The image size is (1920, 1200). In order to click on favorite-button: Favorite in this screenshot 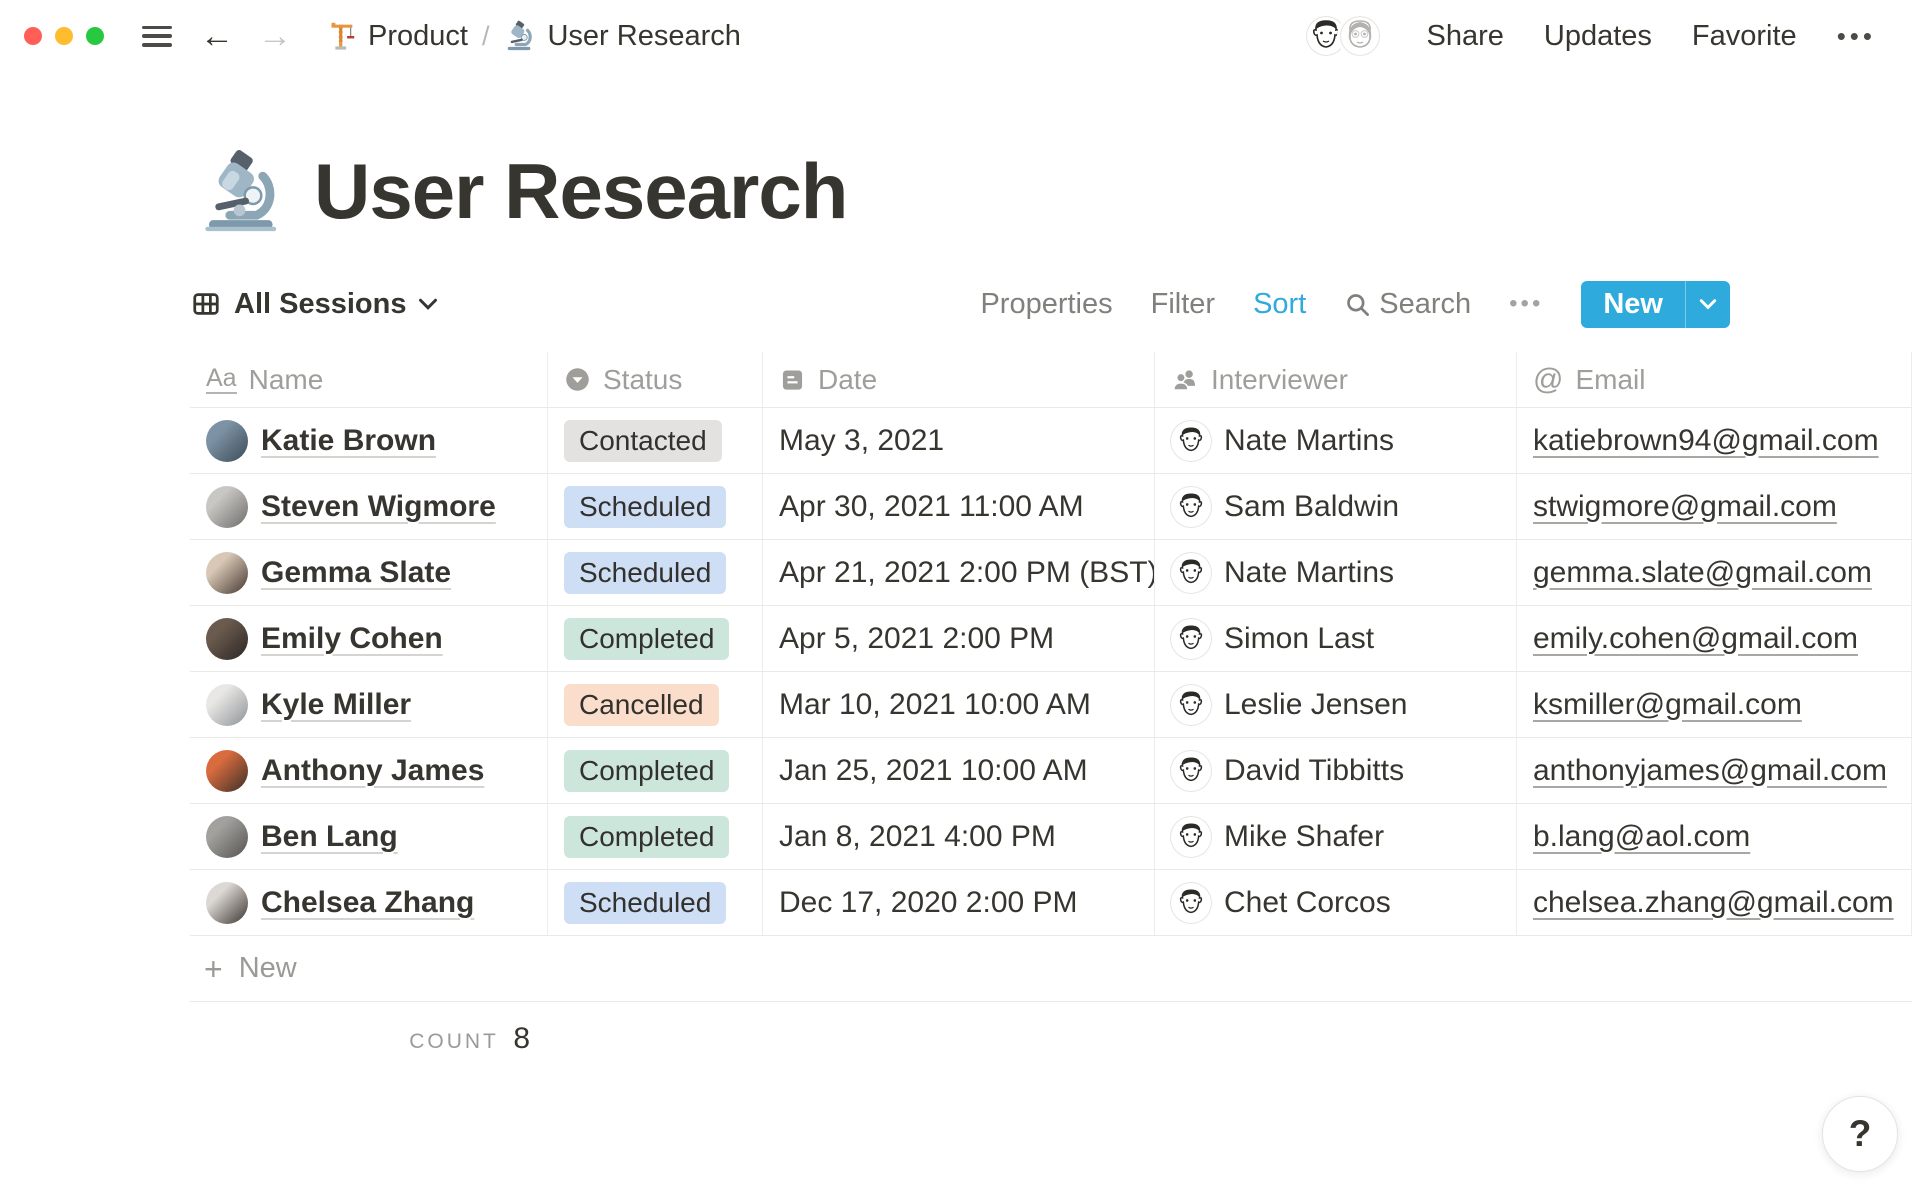, I will do `click(1744, 36)`.